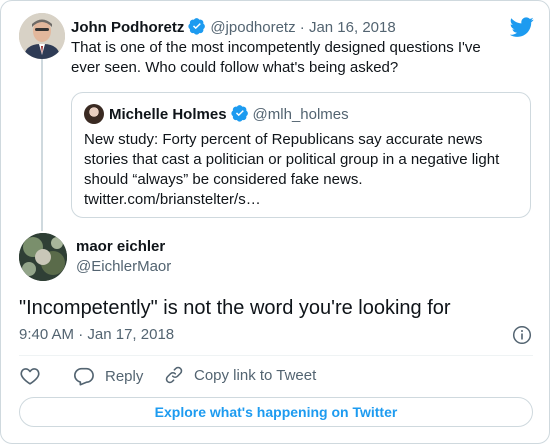  I want to click on divider, so click(276, 355).